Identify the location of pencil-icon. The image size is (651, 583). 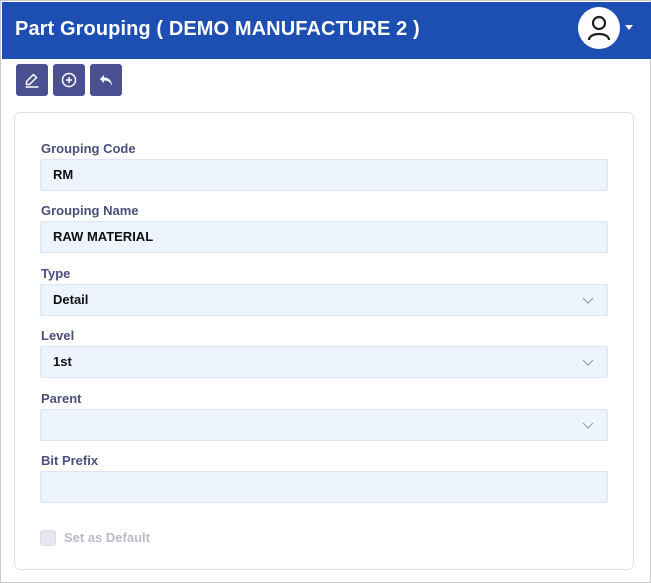
(32, 80).